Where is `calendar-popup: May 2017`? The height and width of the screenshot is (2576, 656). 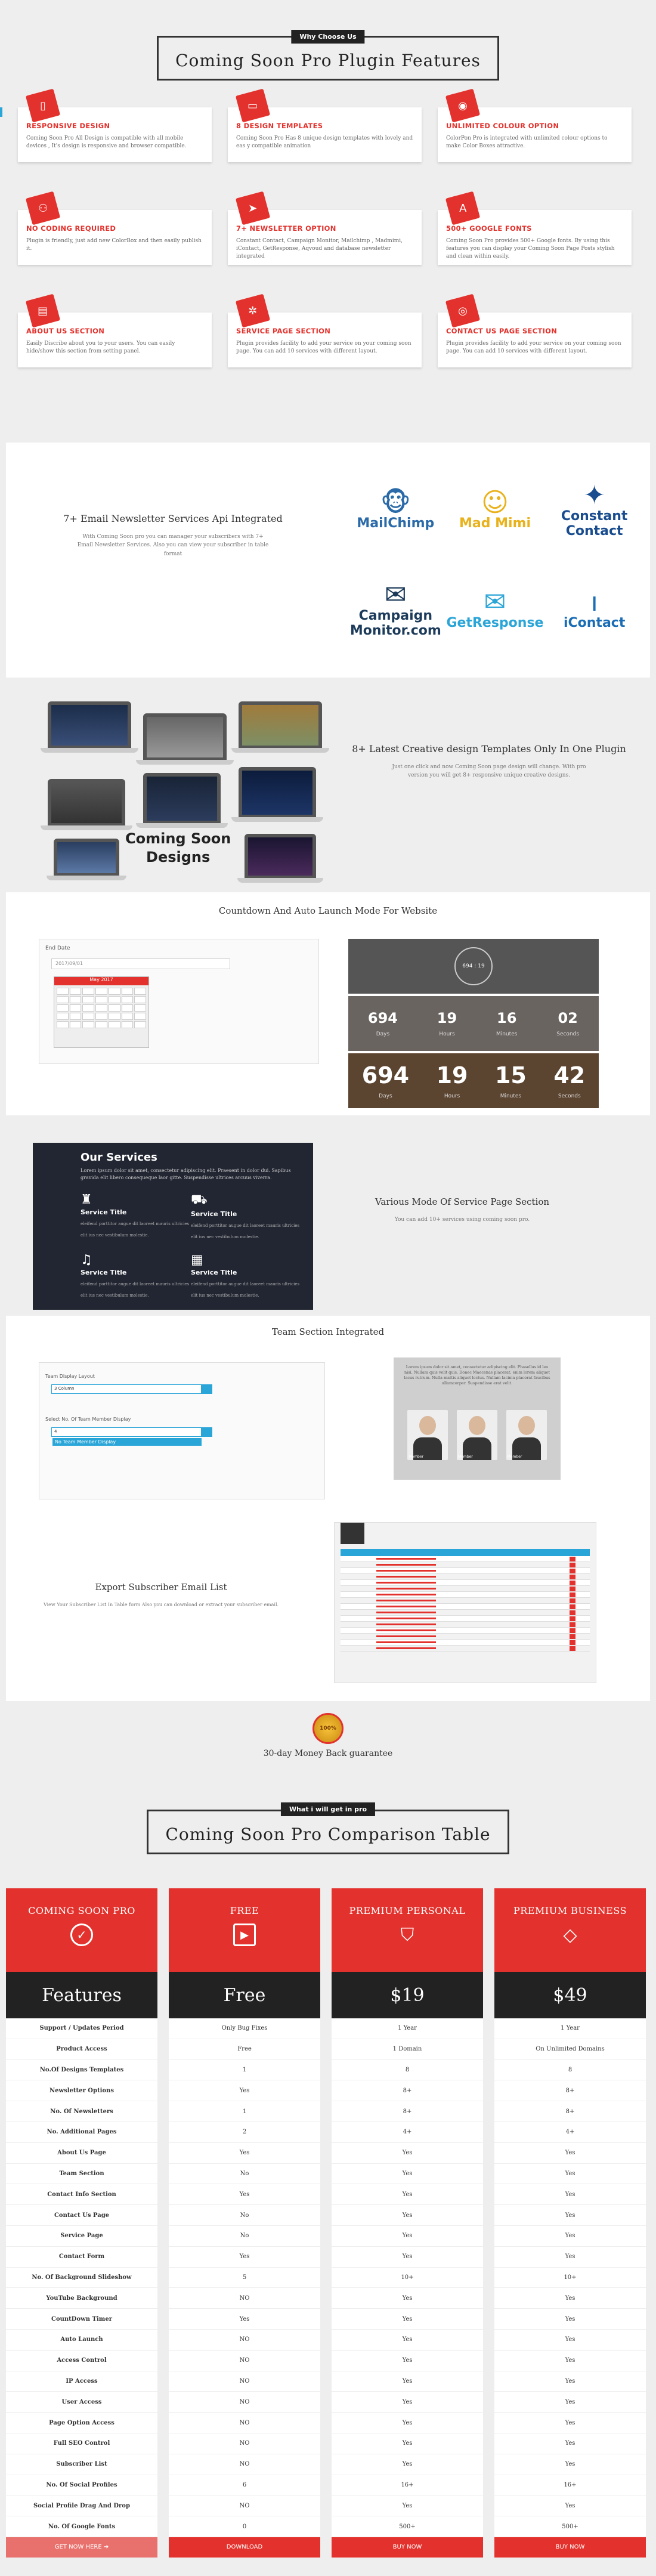 calendar-popup: May 2017 is located at coordinates (101, 1012).